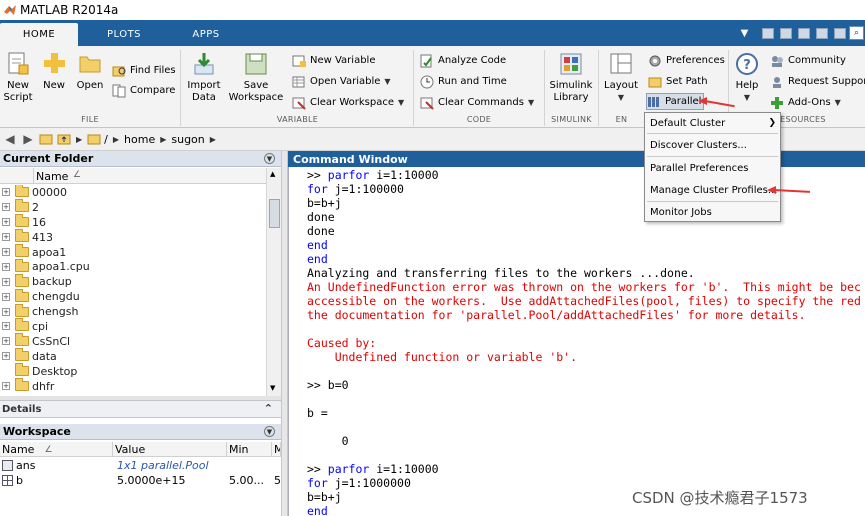  What do you see at coordinates (803, 33) in the screenshot?
I see `quick-copy-icon` at bounding box center [803, 33].